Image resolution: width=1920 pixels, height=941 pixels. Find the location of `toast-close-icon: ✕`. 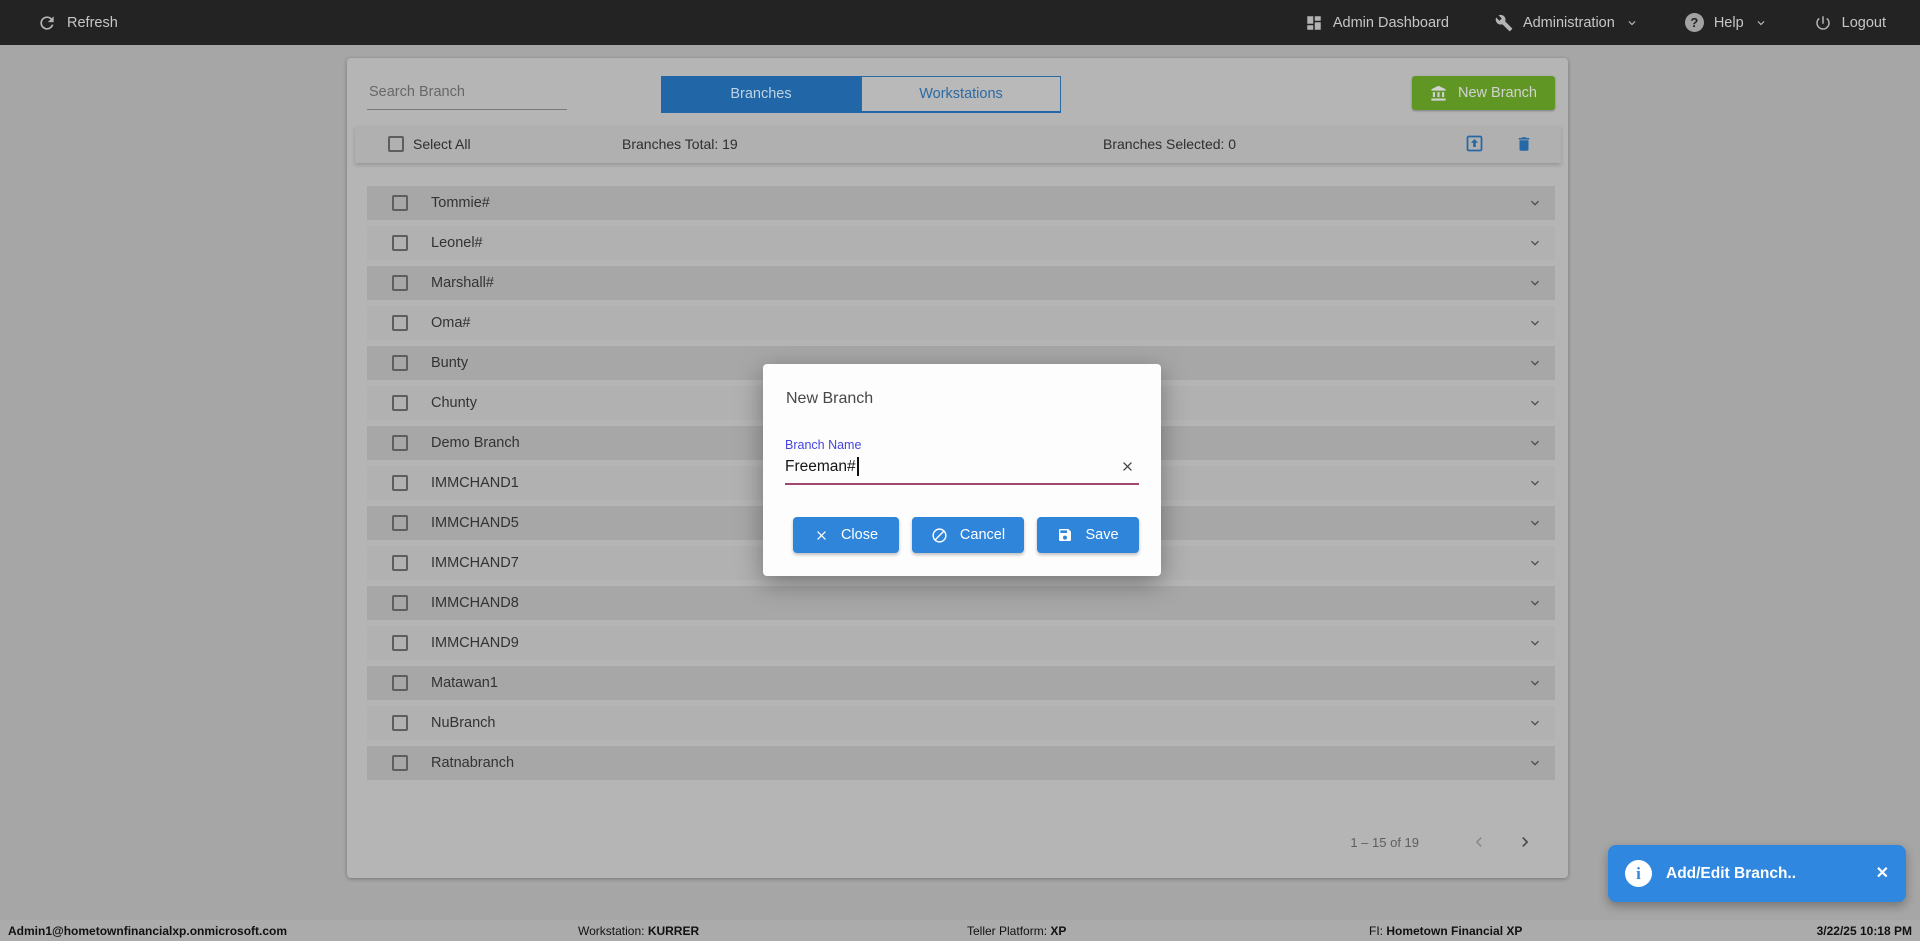

toast-close-icon: ✕ is located at coordinates (1882, 873).